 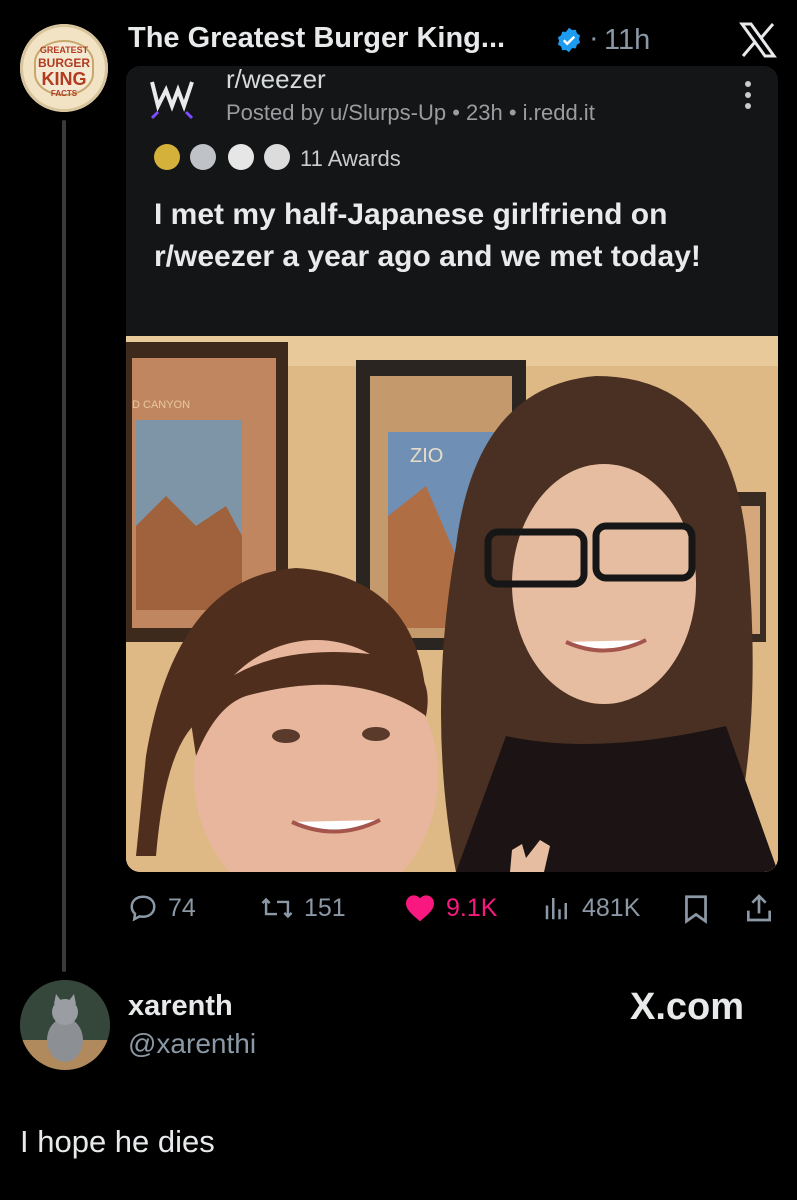 I want to click on thread-line, so click(x=64, y=546).